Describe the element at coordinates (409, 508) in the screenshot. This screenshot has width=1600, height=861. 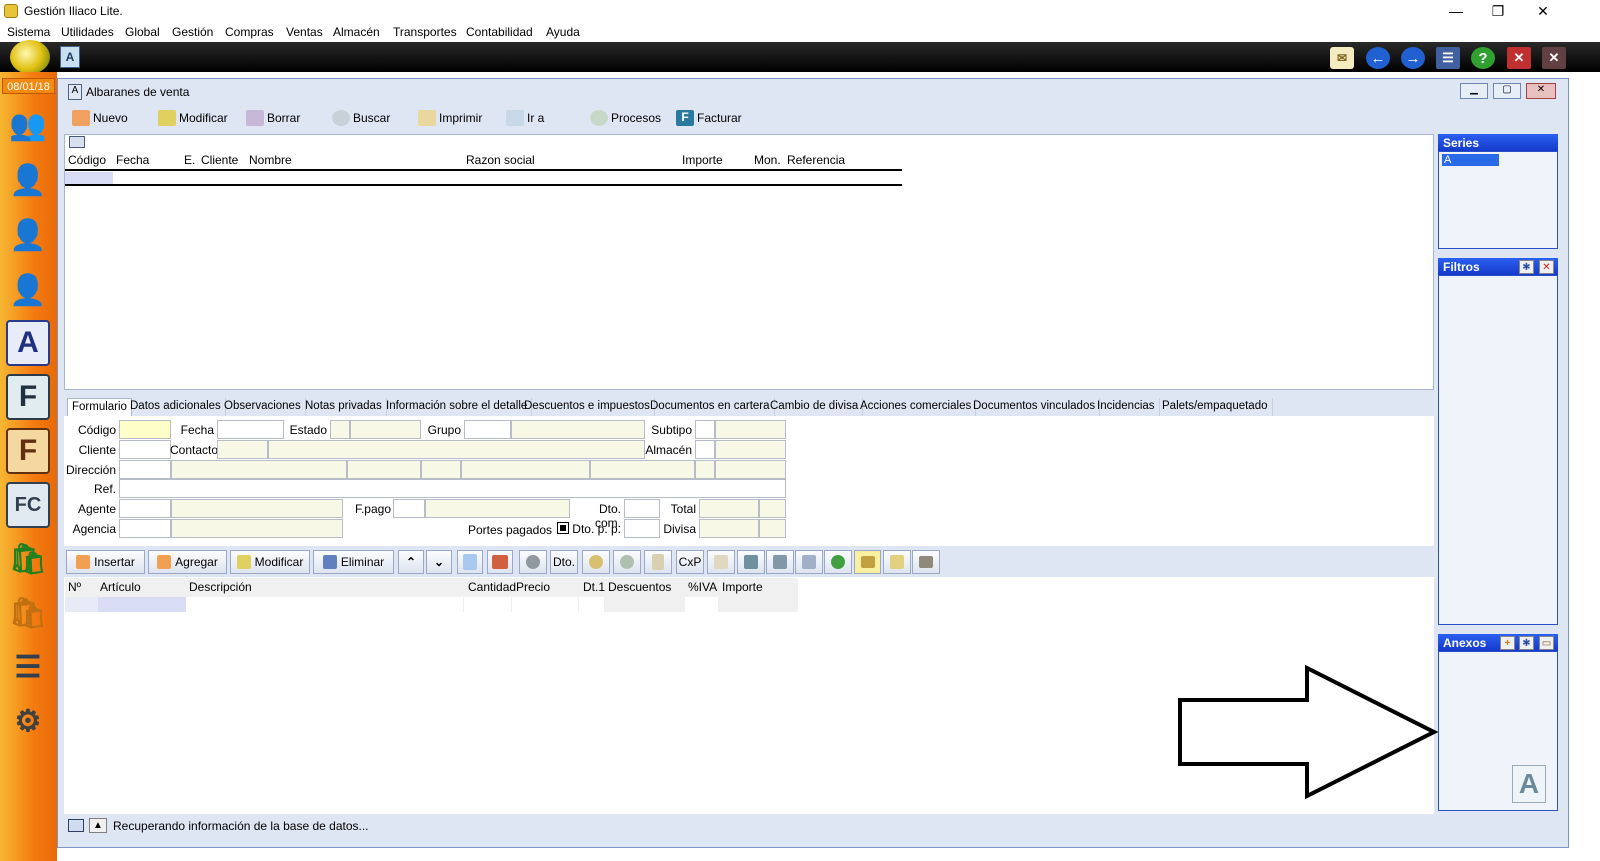
I see `fpago-code-field` at that location.